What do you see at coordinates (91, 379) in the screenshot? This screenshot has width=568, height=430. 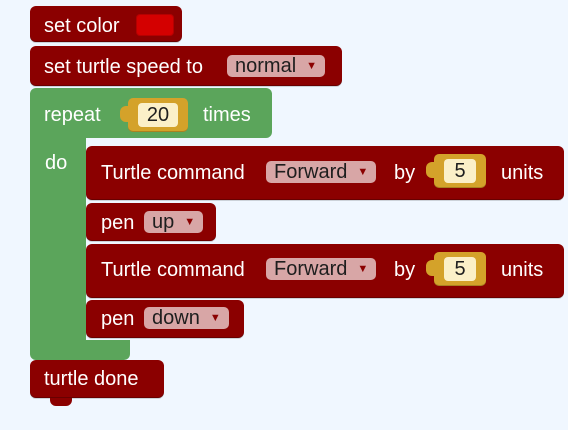 I see `turtle-done-label: turtle done` at bounding box center [91, 379].